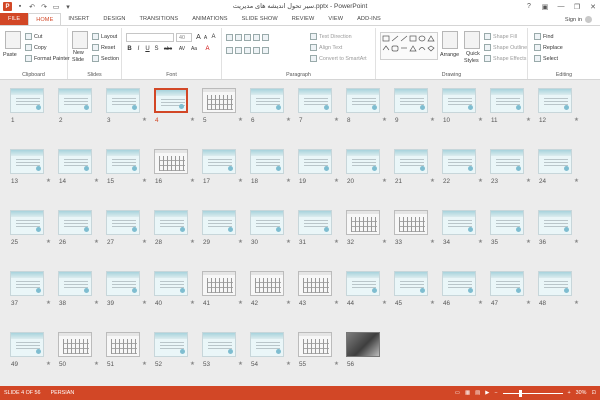  Describe the element at coordinates (578, 19) in the screenshot. I see `sign-in: Sign in` at that location.